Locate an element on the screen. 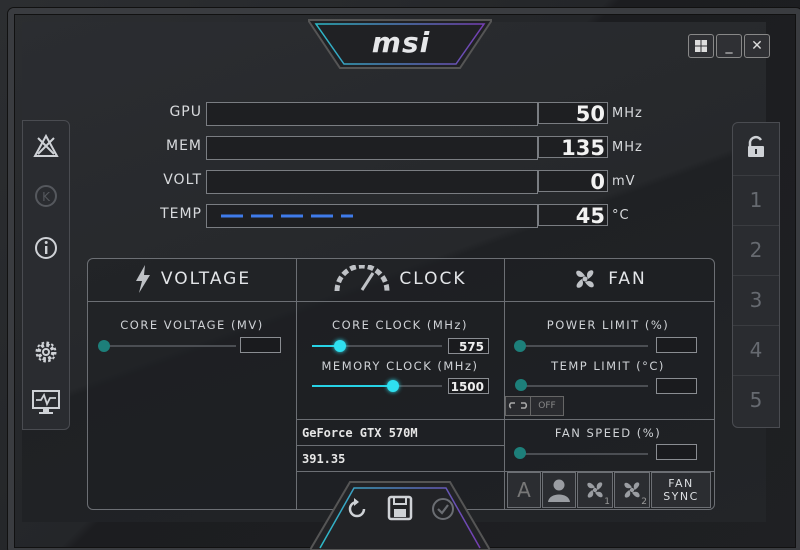 This screenshot has width=800, height=550. core-voltage-track is located at coordinates (170, 346).